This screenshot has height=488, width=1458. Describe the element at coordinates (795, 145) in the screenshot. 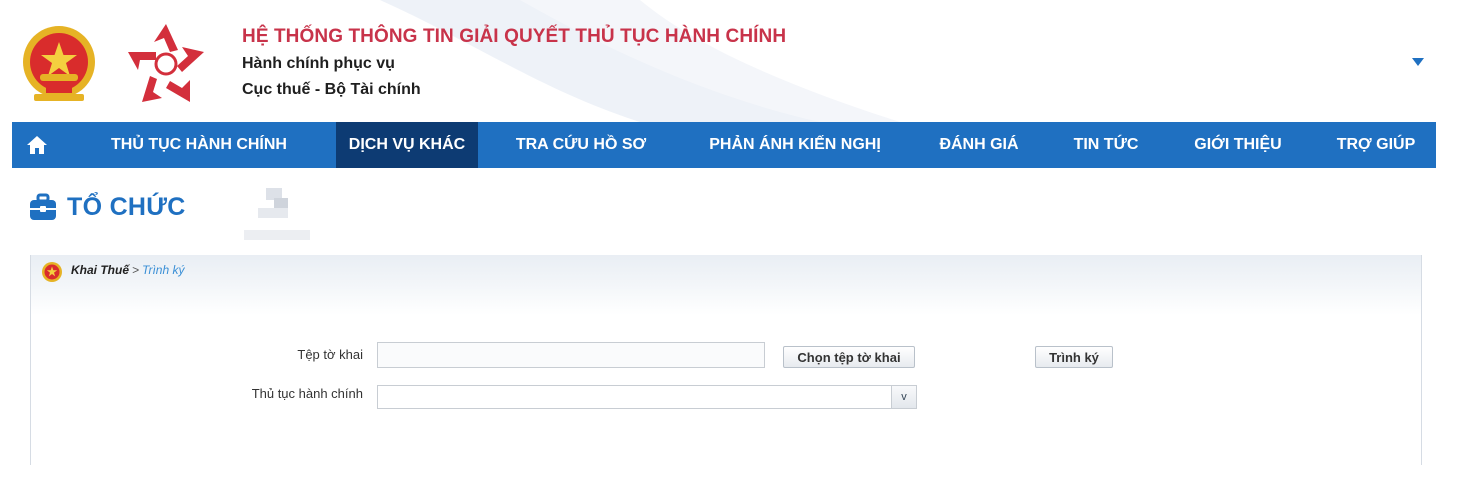

I see `nav-item-phan-anh-kien-nghi: PHẢN ÁNH KIẾN NGHỊ` at that location.